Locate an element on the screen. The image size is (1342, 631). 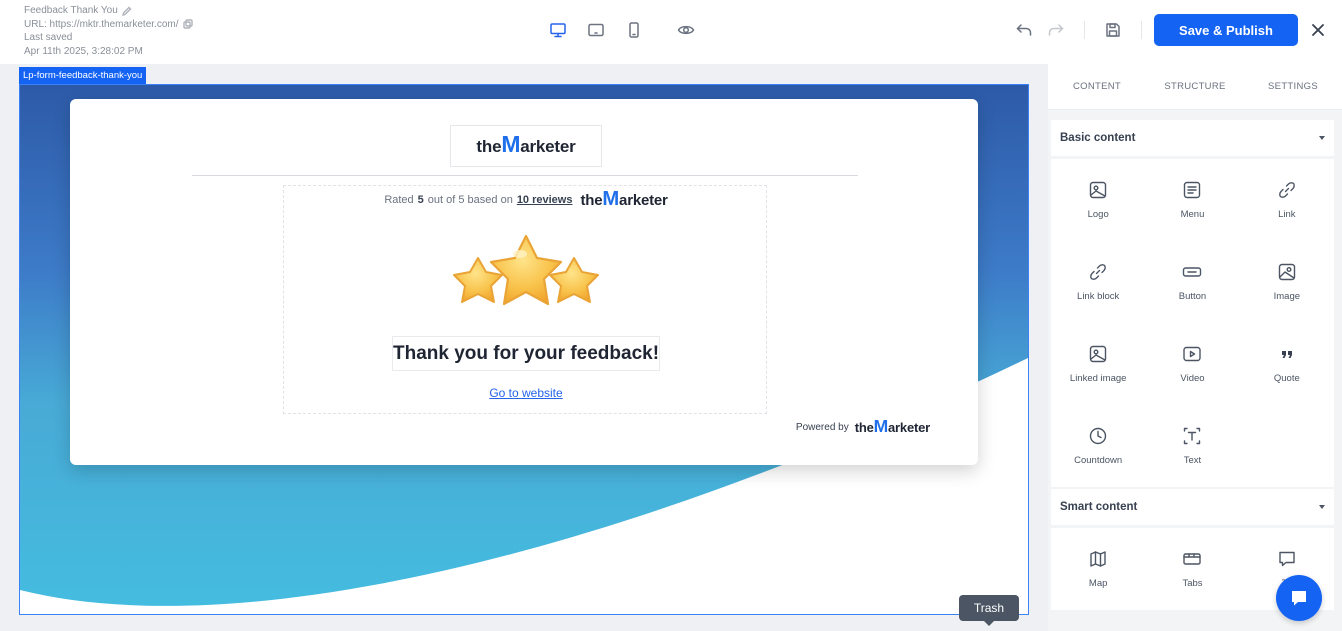
logo-block: the Marketer is located at coordinates (526, 146).